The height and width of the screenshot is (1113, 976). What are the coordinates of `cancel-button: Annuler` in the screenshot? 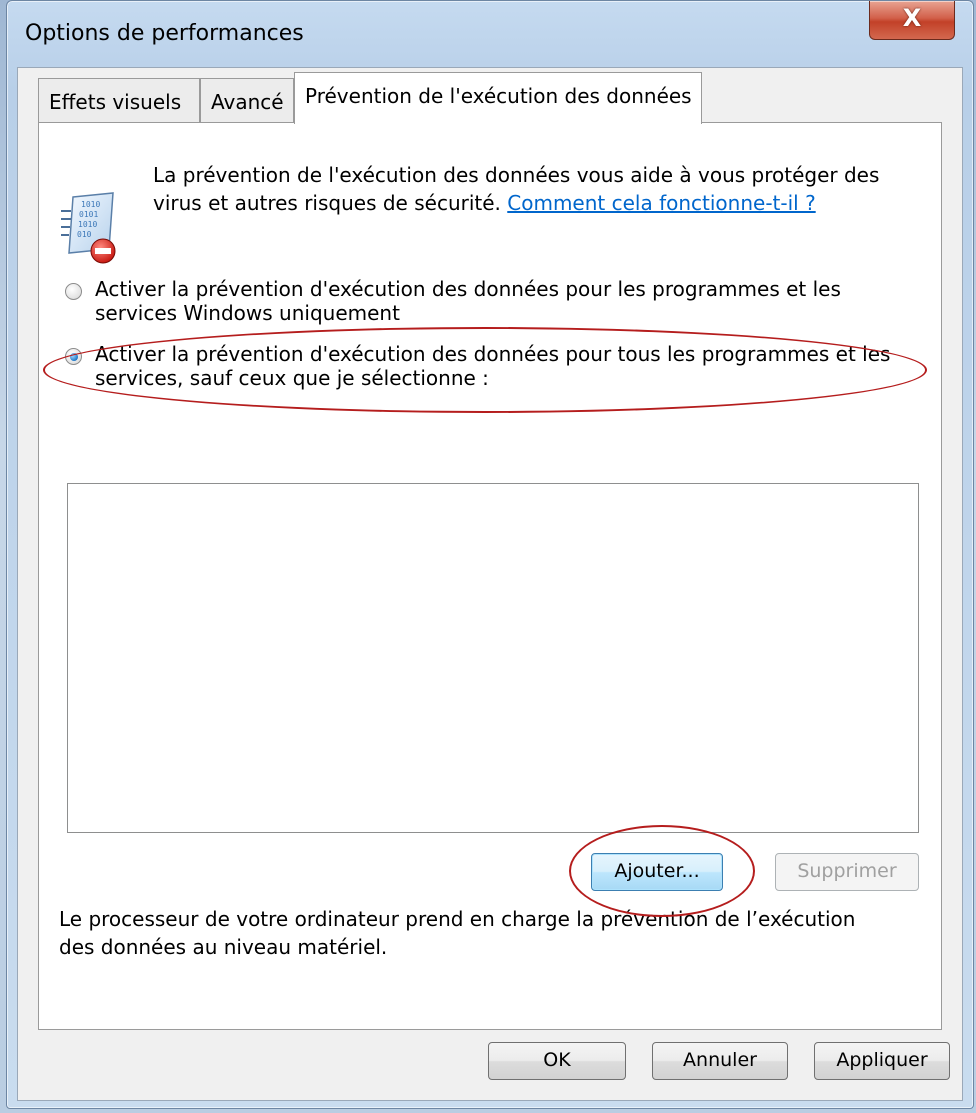 It's located at (720, 1061).